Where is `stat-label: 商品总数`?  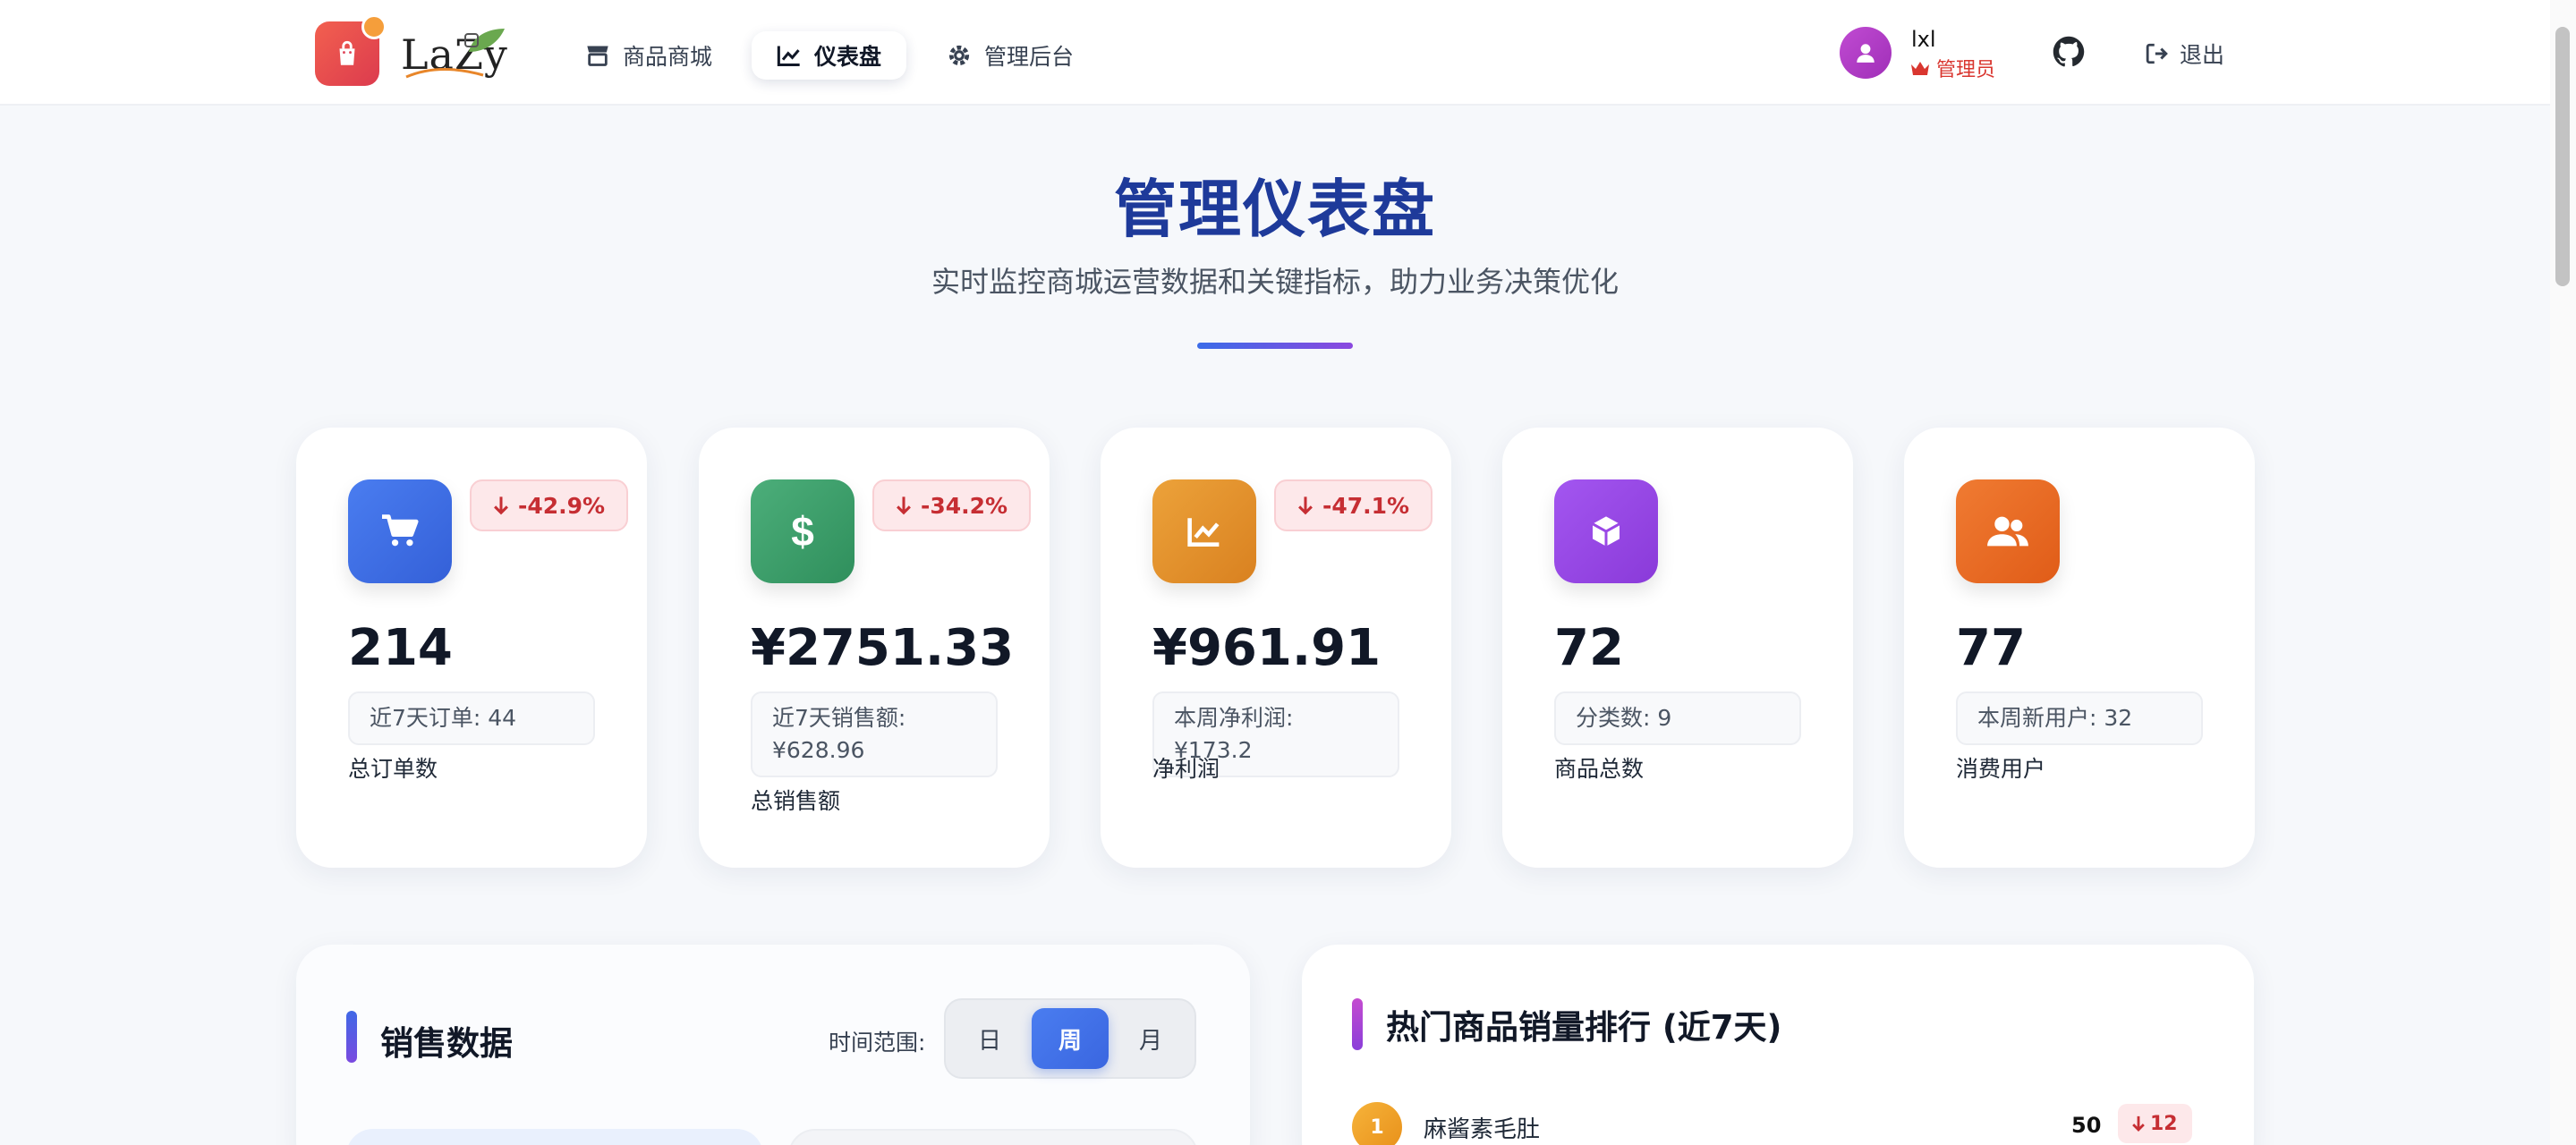 stat-label: 商品总数 is located at coordinates (1599, 769).